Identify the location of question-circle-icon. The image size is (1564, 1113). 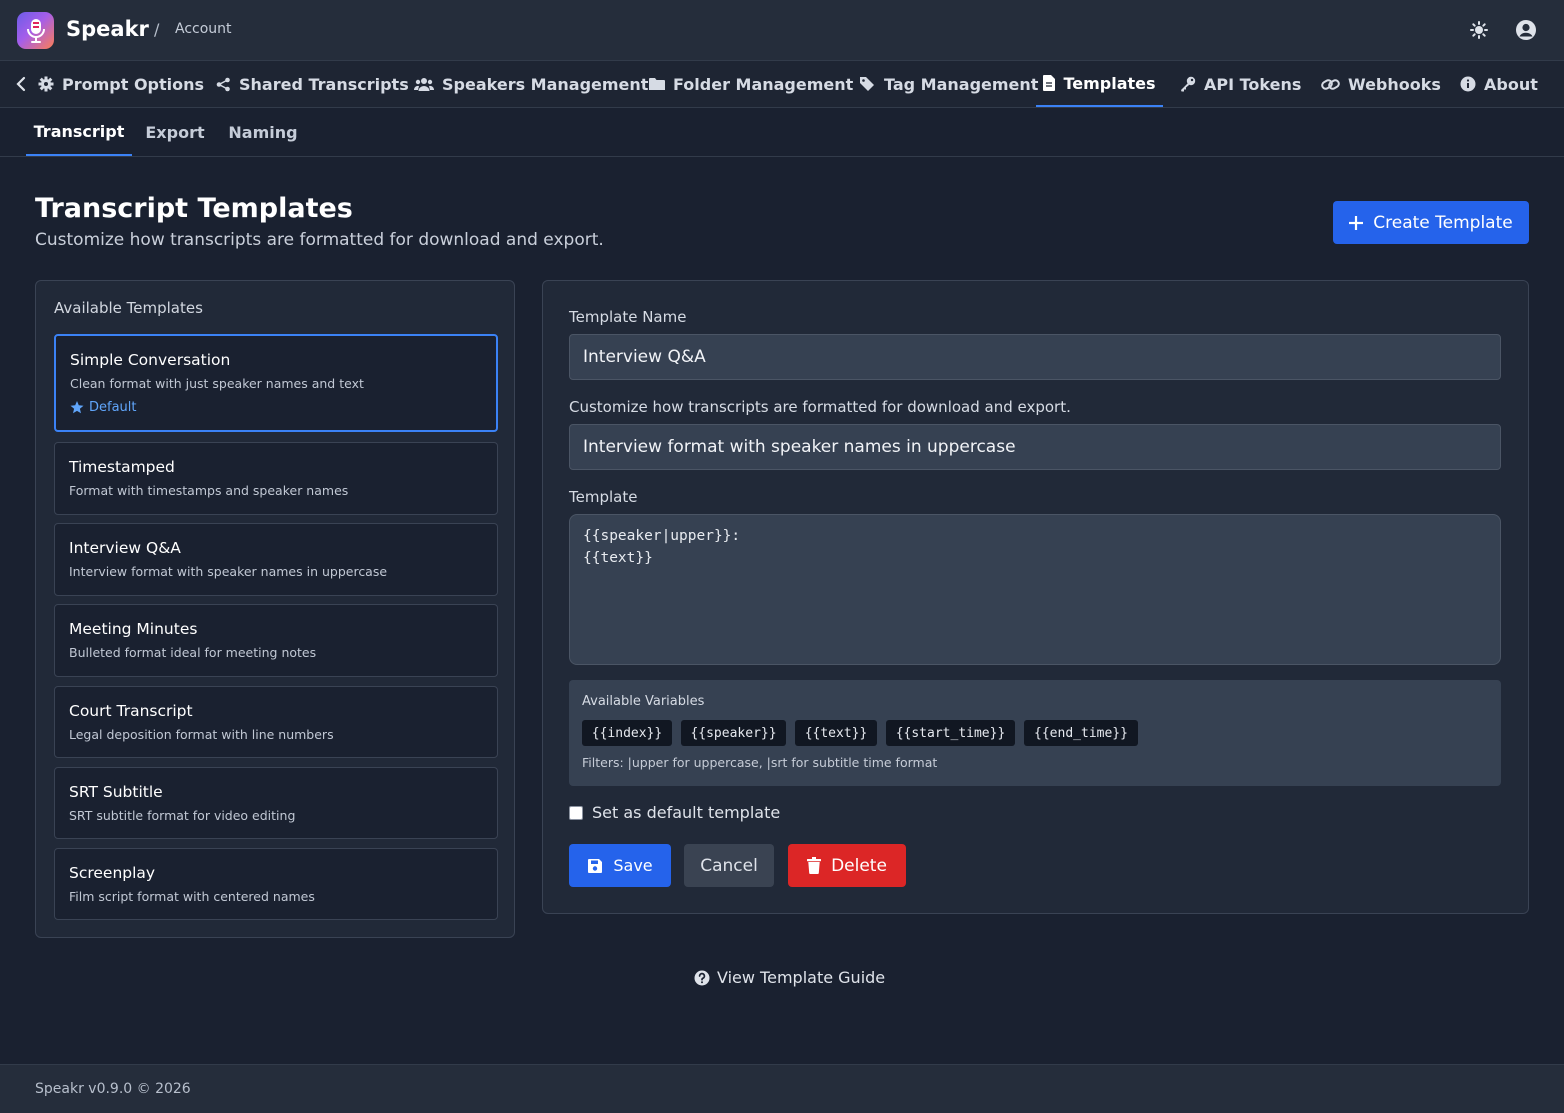
(702, 977).